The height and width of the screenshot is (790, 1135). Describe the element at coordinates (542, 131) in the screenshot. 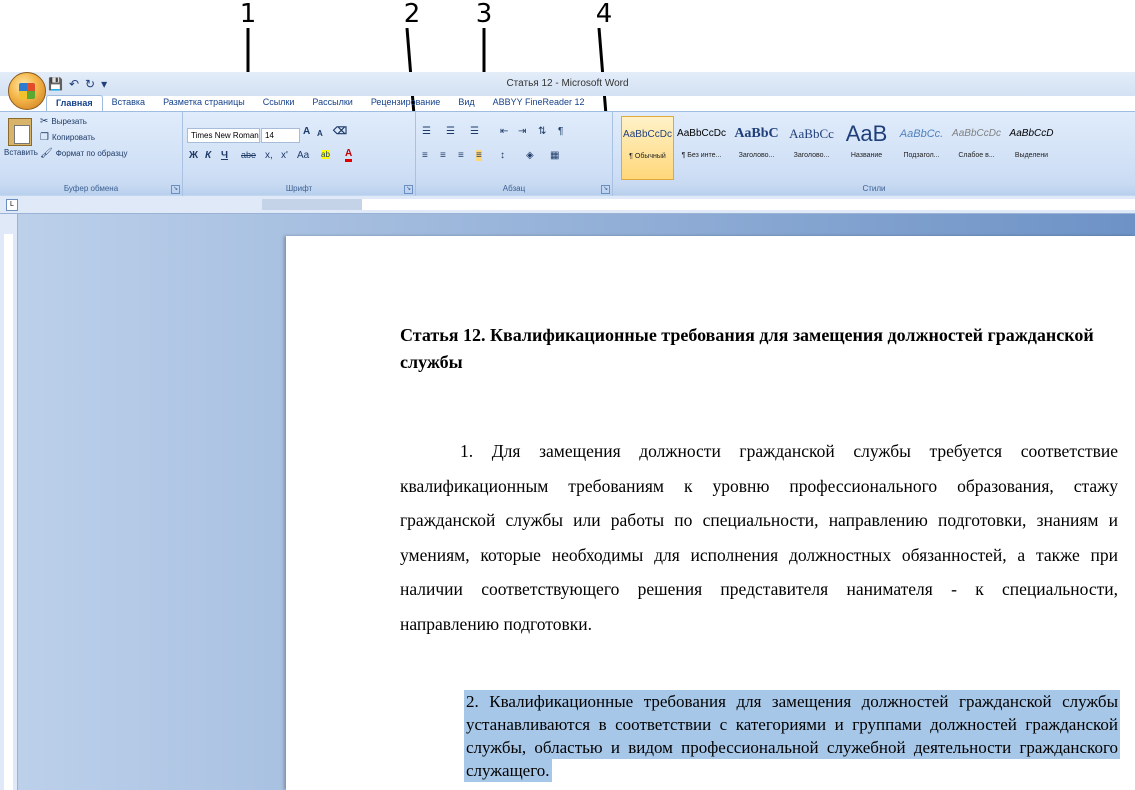

I see `sort-icon: ⇅` at that location.